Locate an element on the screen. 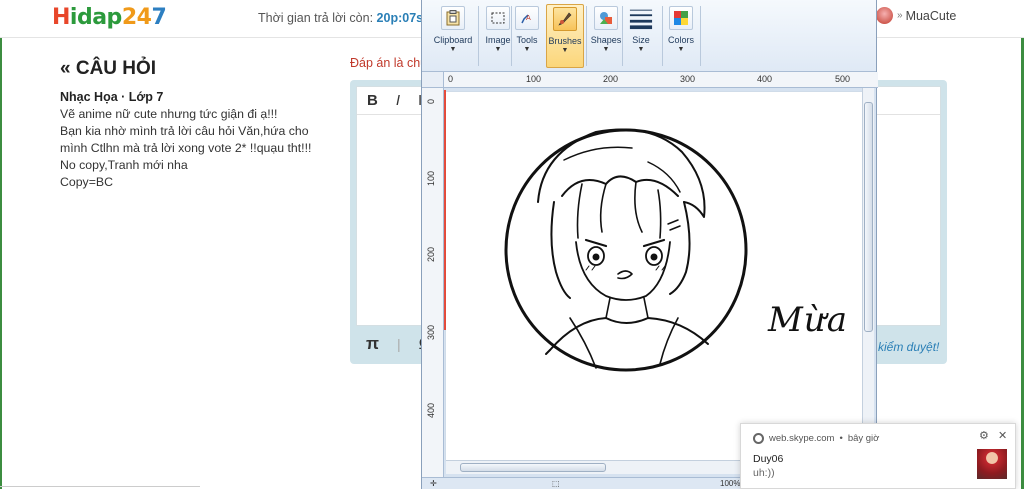  anime-girl-drawing is located at coordinates (626, 250).